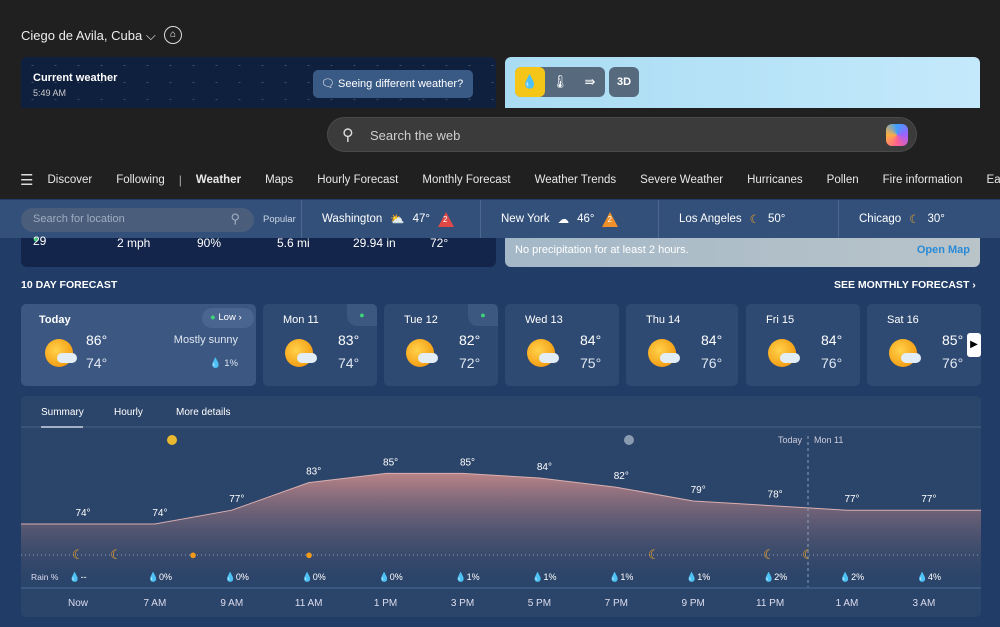 The image size is (1000, 627). Describe the element at coordinates (352, 219) in the screenshot. I see `city-name: Washington` at that location.